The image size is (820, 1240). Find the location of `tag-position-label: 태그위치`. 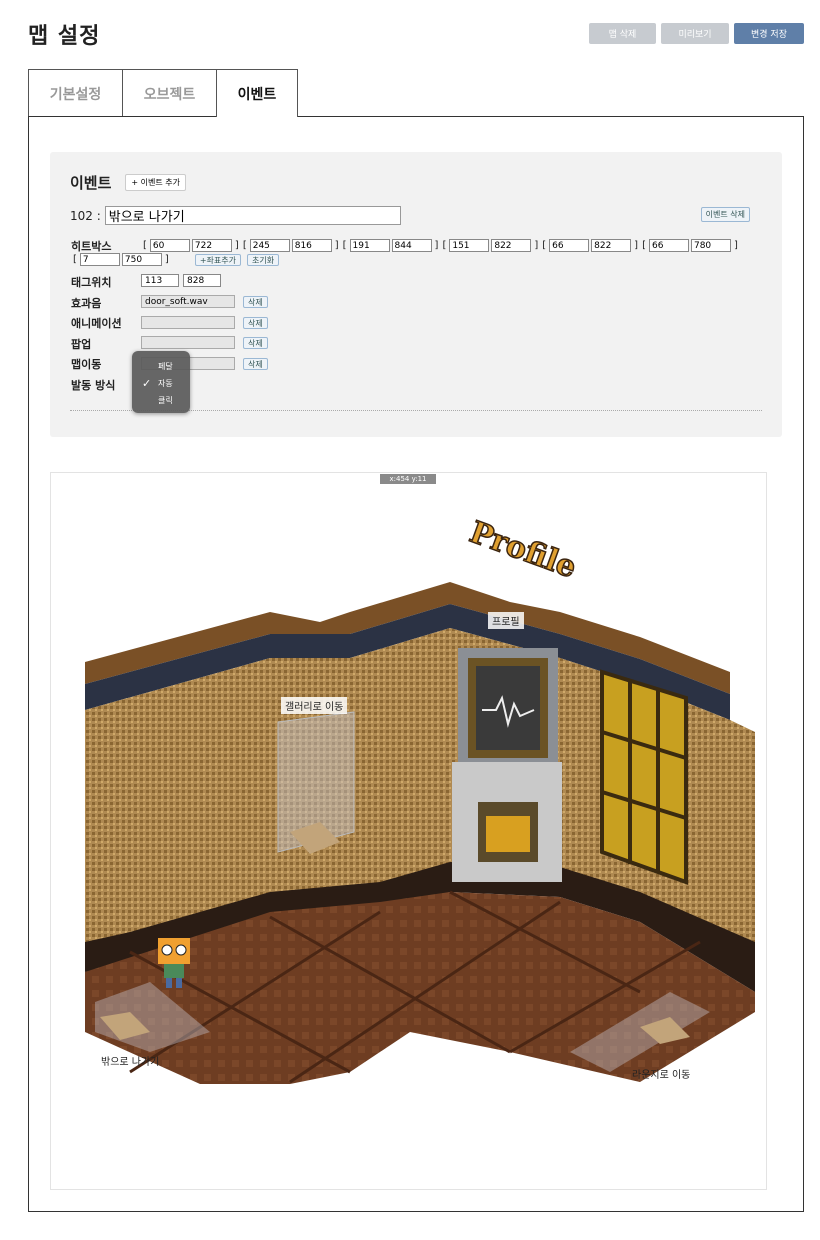

tag-position-label: 태그위치 is located at coordinates (91, 282).